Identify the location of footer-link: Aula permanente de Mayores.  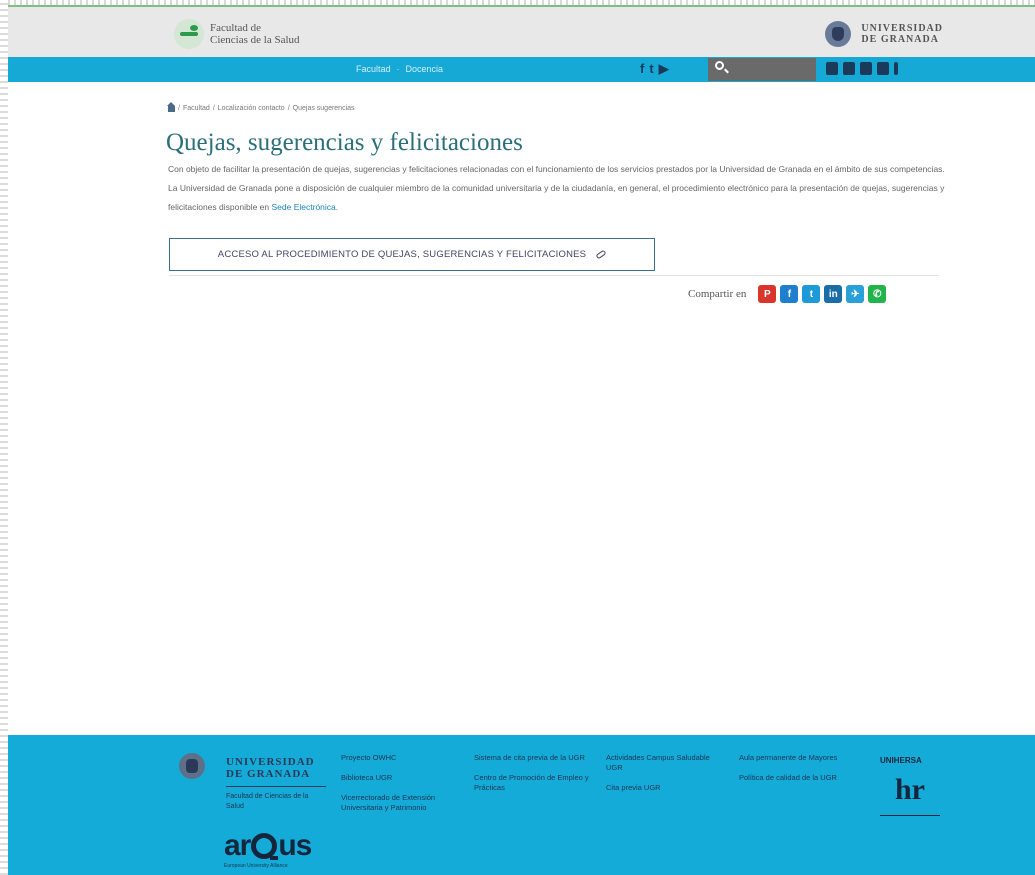
(791, 758).